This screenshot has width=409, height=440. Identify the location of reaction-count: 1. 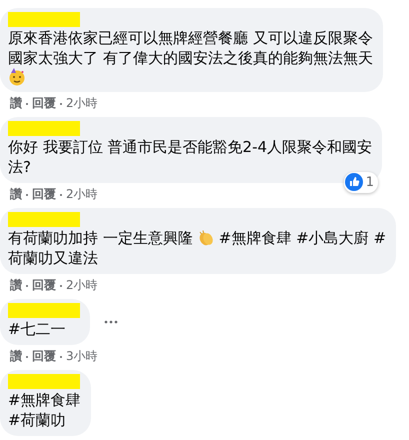
(370, 183).